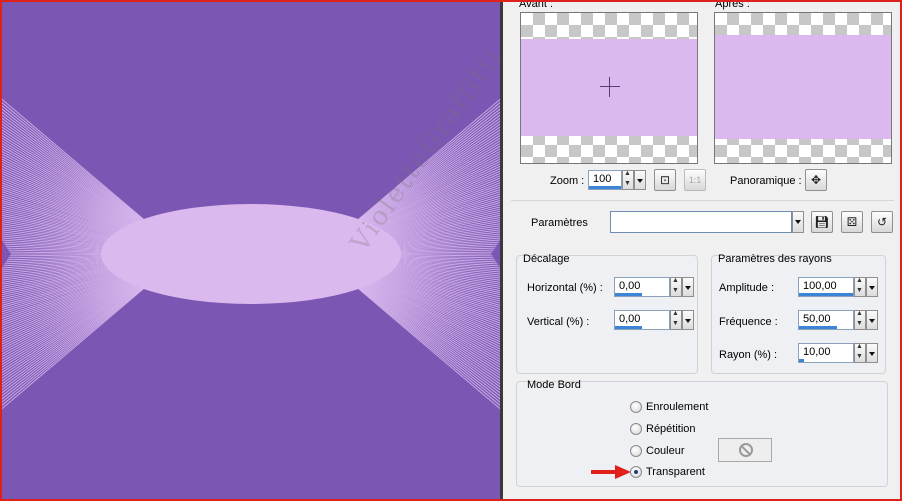  What do you see at coordinates (536, 5) in the screenshot?
I see `before-preview-label: Avant :` at bounding box center [536, 5].